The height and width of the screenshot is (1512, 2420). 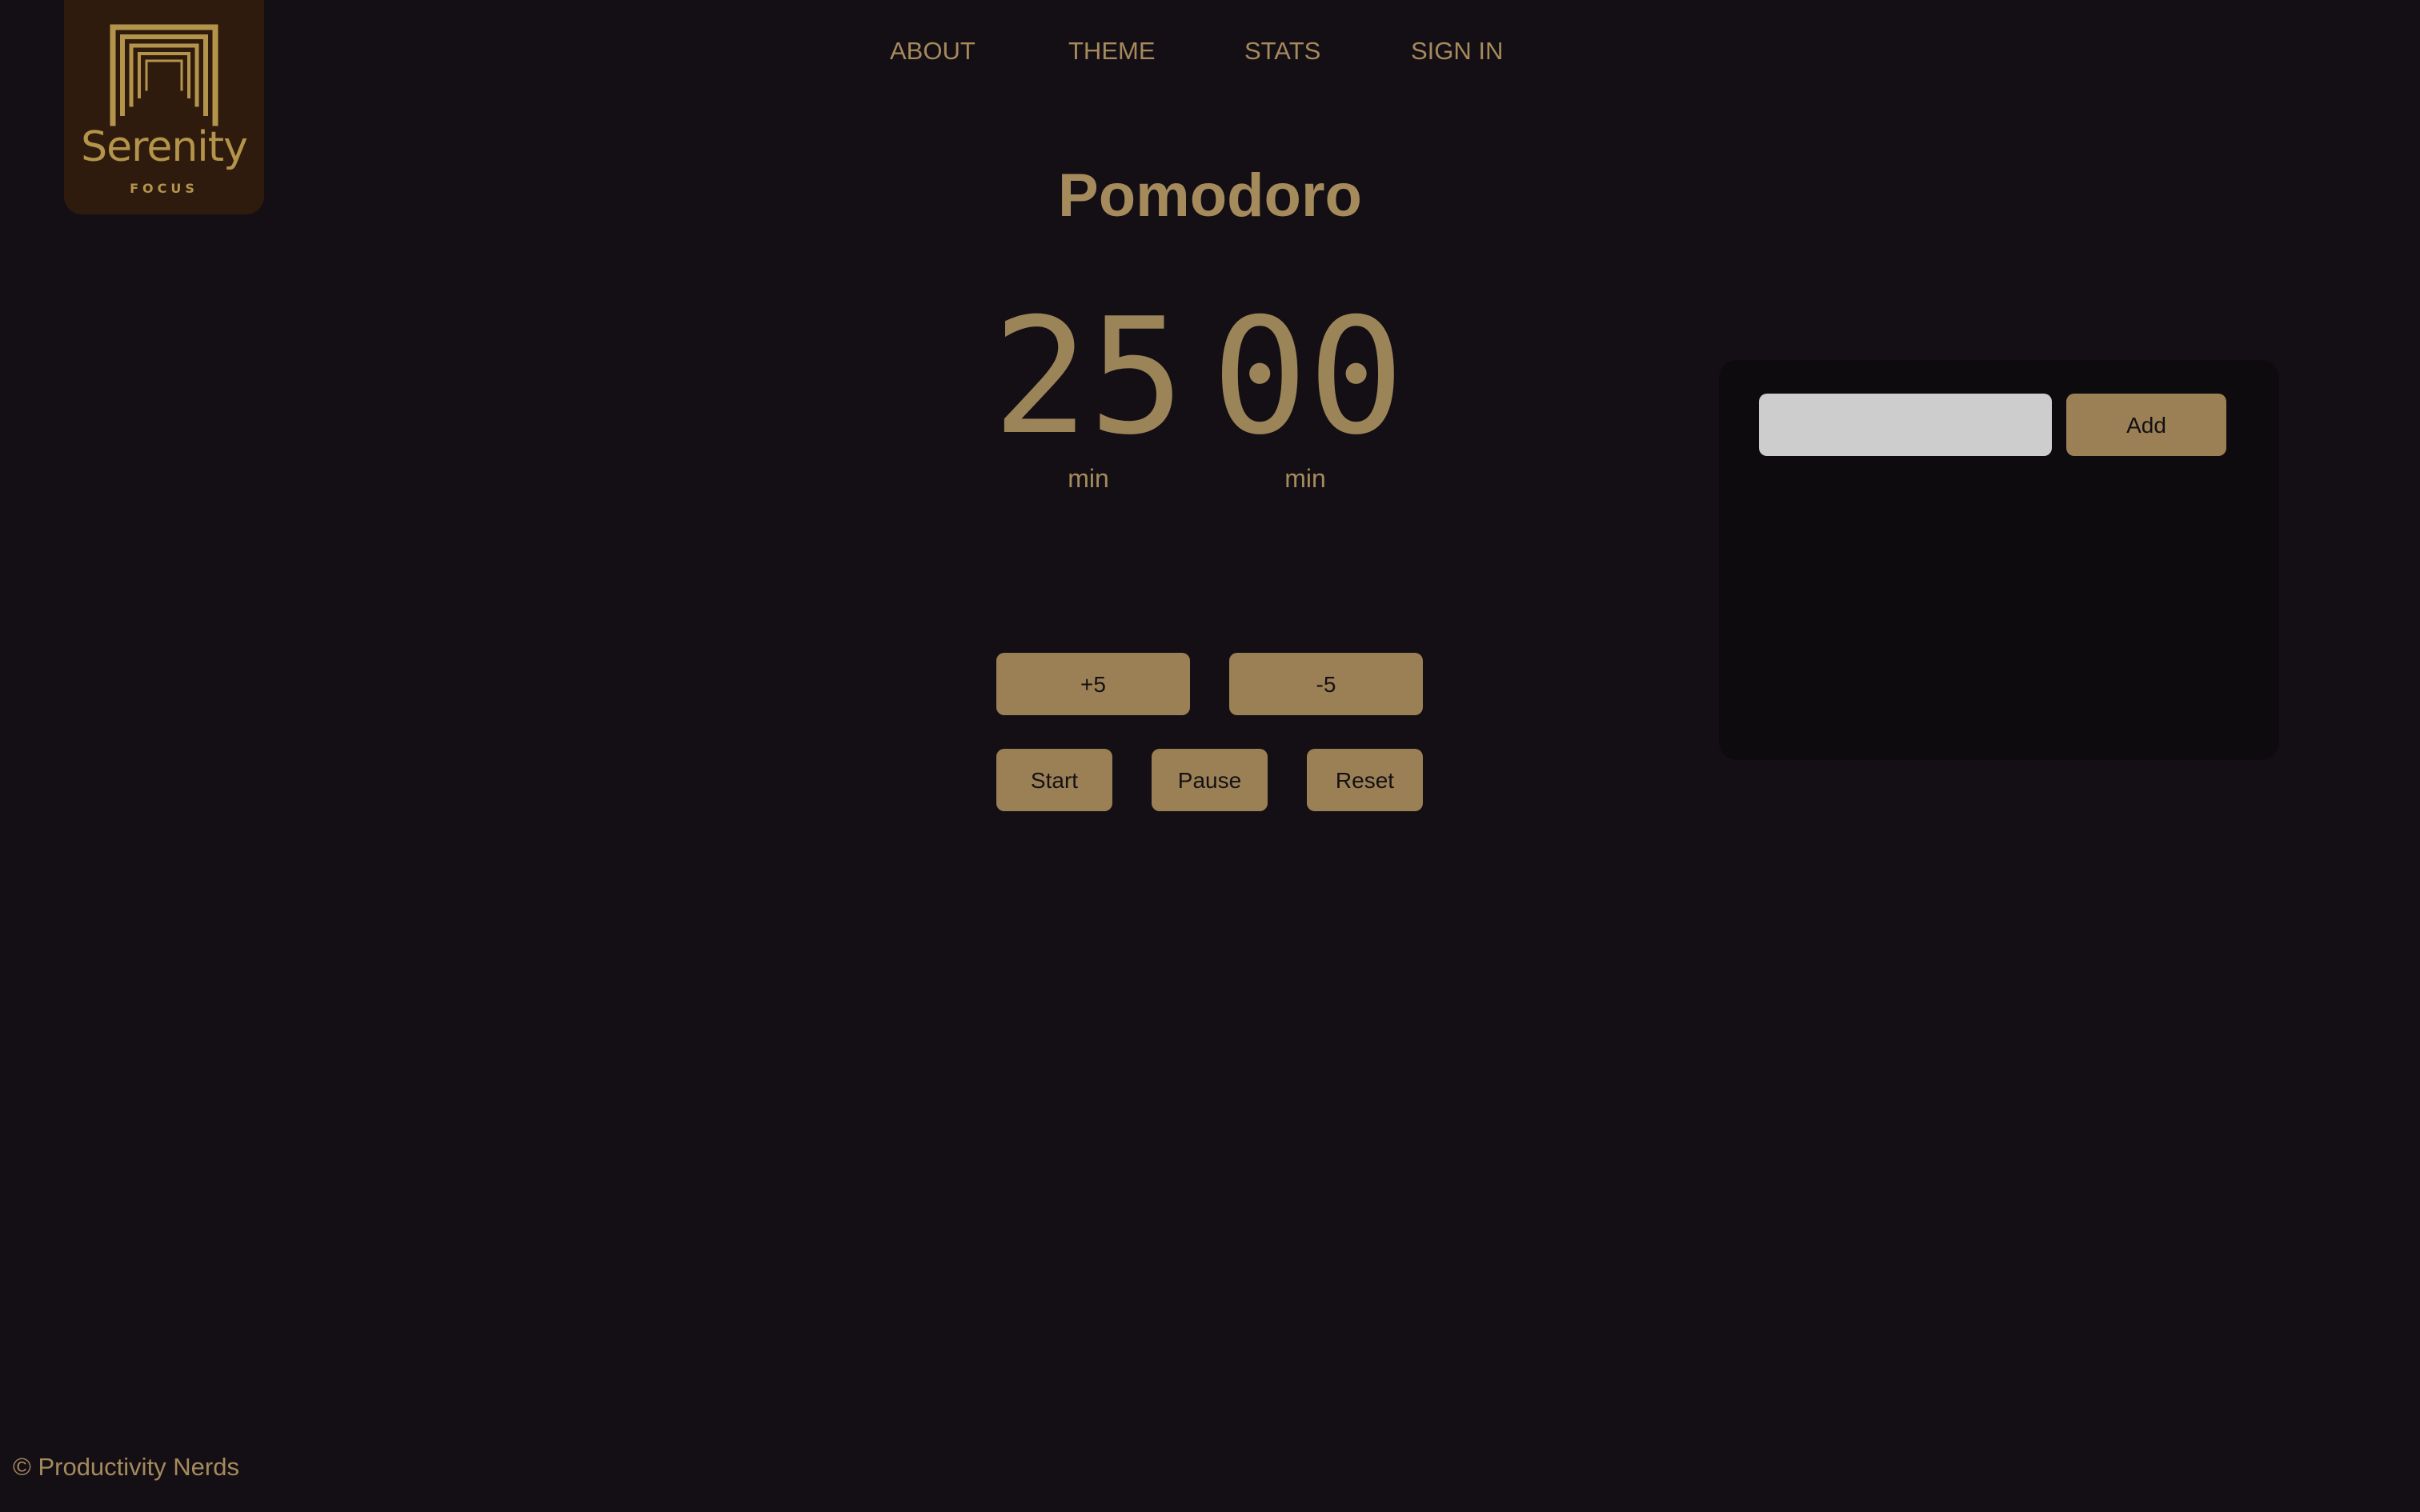 What do you see at coordinates (1210, 780) in the screenshot?
I see `pause-button: Pause` at bounding box center [1210, 780].